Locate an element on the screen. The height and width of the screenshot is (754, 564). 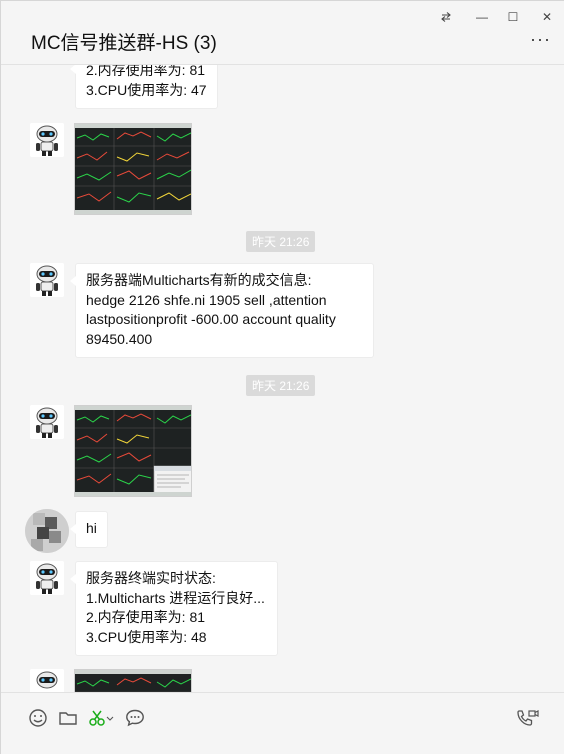
message-line: 89450.400 is located at coordinates (119, 338).